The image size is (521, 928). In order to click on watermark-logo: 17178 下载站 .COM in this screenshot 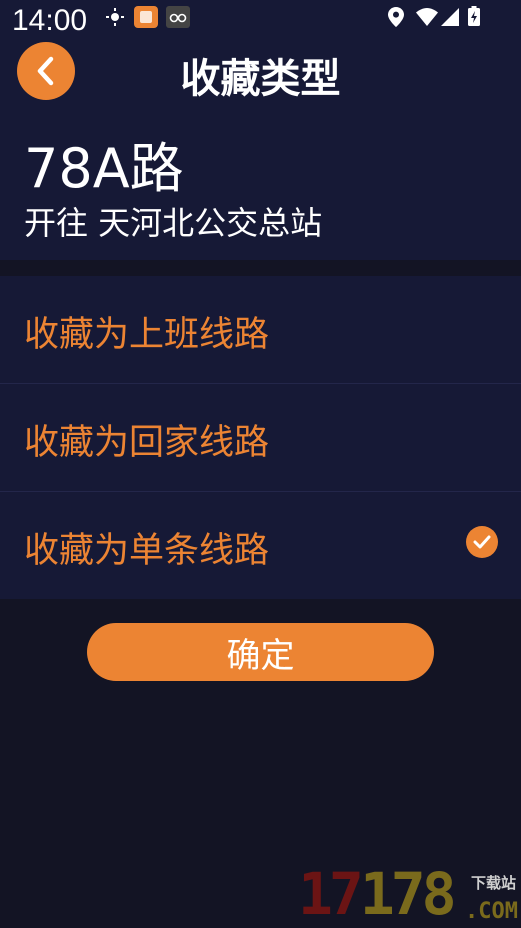, I will do `click(409, 894)`.